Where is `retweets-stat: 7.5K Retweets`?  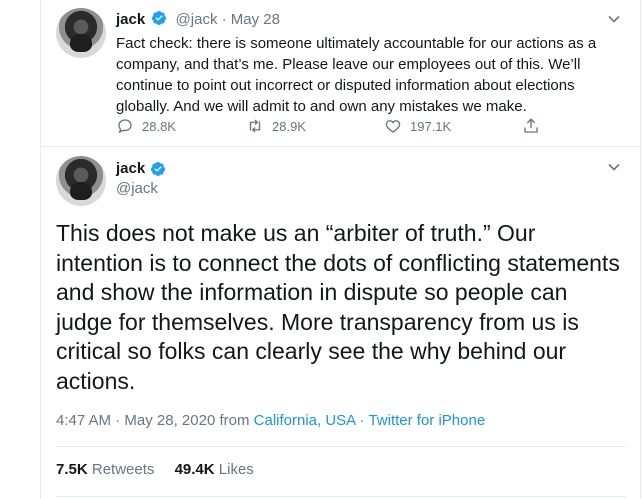 retweets-stat: 7.5K Retweets is located at coordinates (107, 469).